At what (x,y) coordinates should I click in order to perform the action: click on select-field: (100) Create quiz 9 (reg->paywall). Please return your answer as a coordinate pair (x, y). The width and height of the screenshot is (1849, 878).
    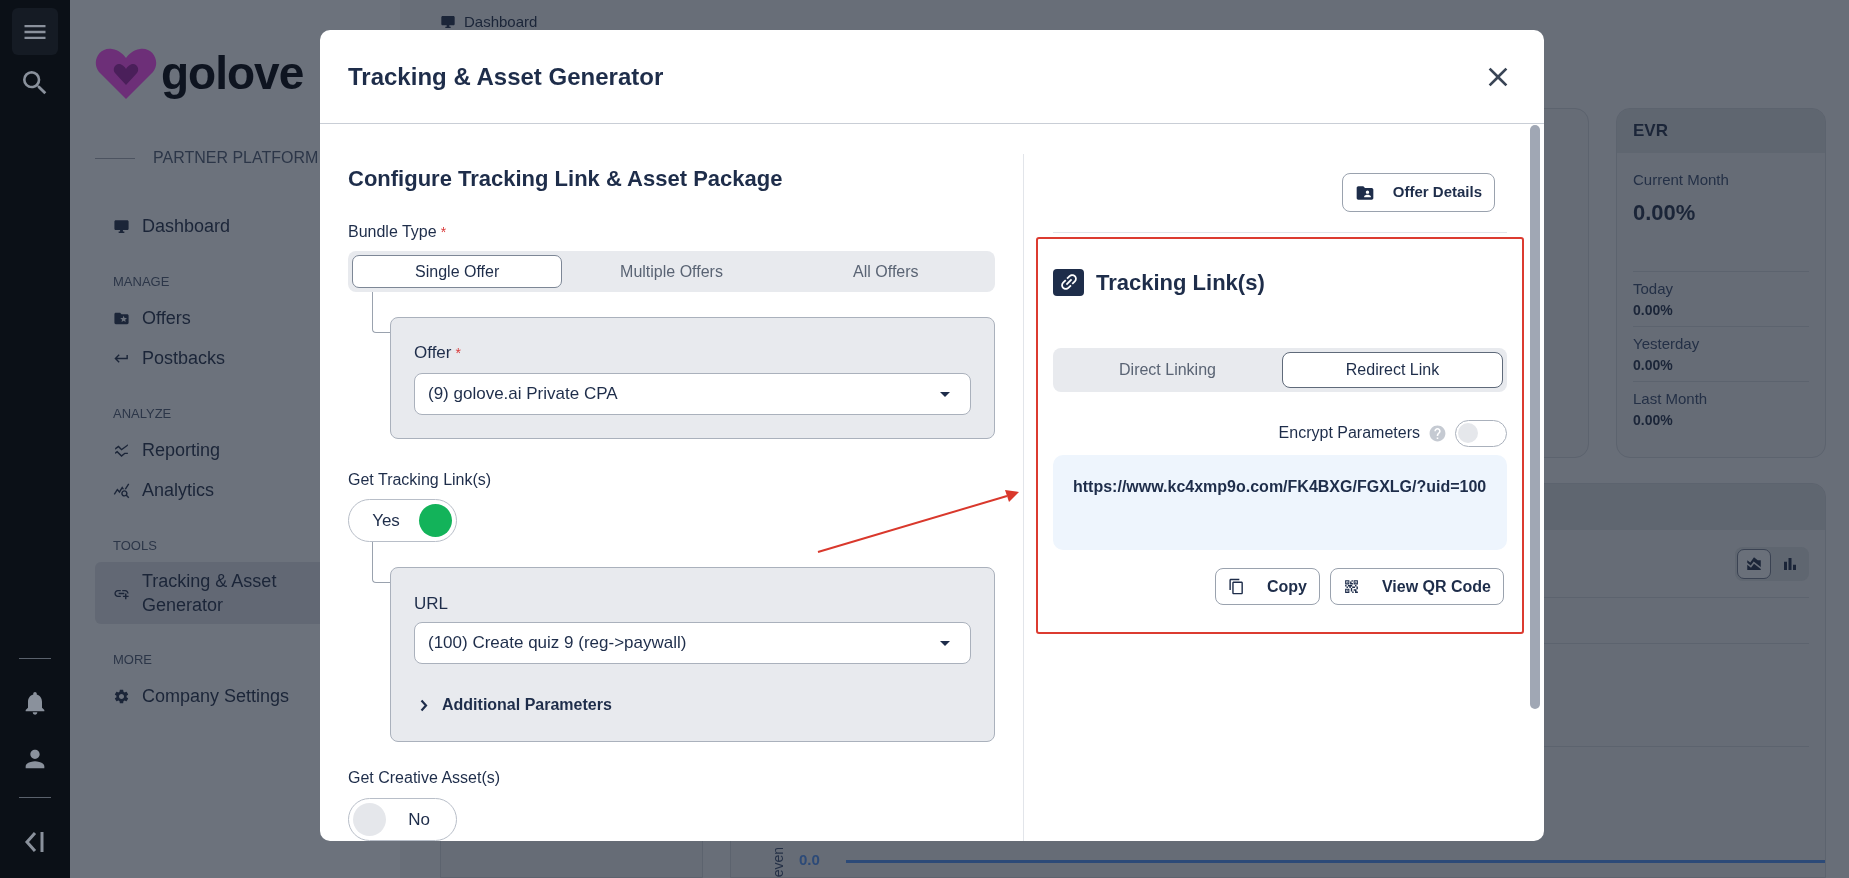
    Looking at the image, I should click on (692, 643).